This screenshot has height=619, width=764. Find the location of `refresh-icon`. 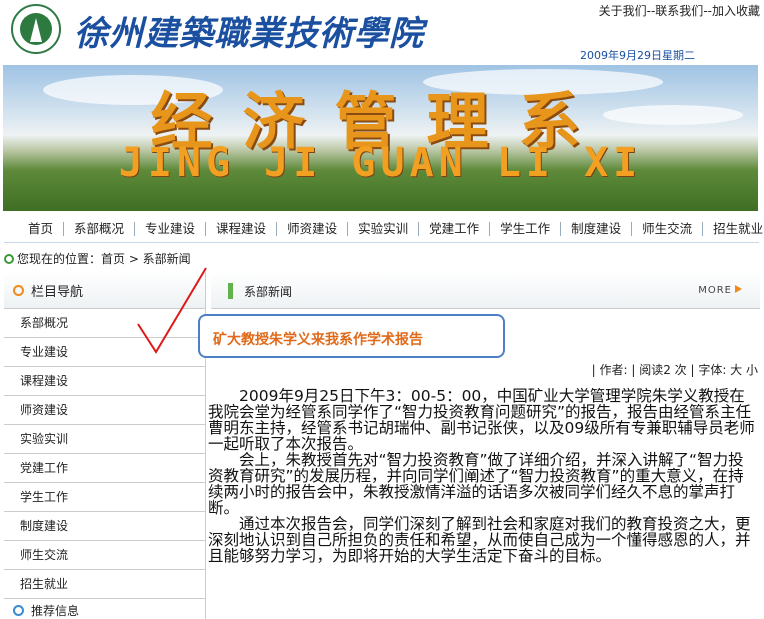

refresh-icon is located at coordinates (9, 259).